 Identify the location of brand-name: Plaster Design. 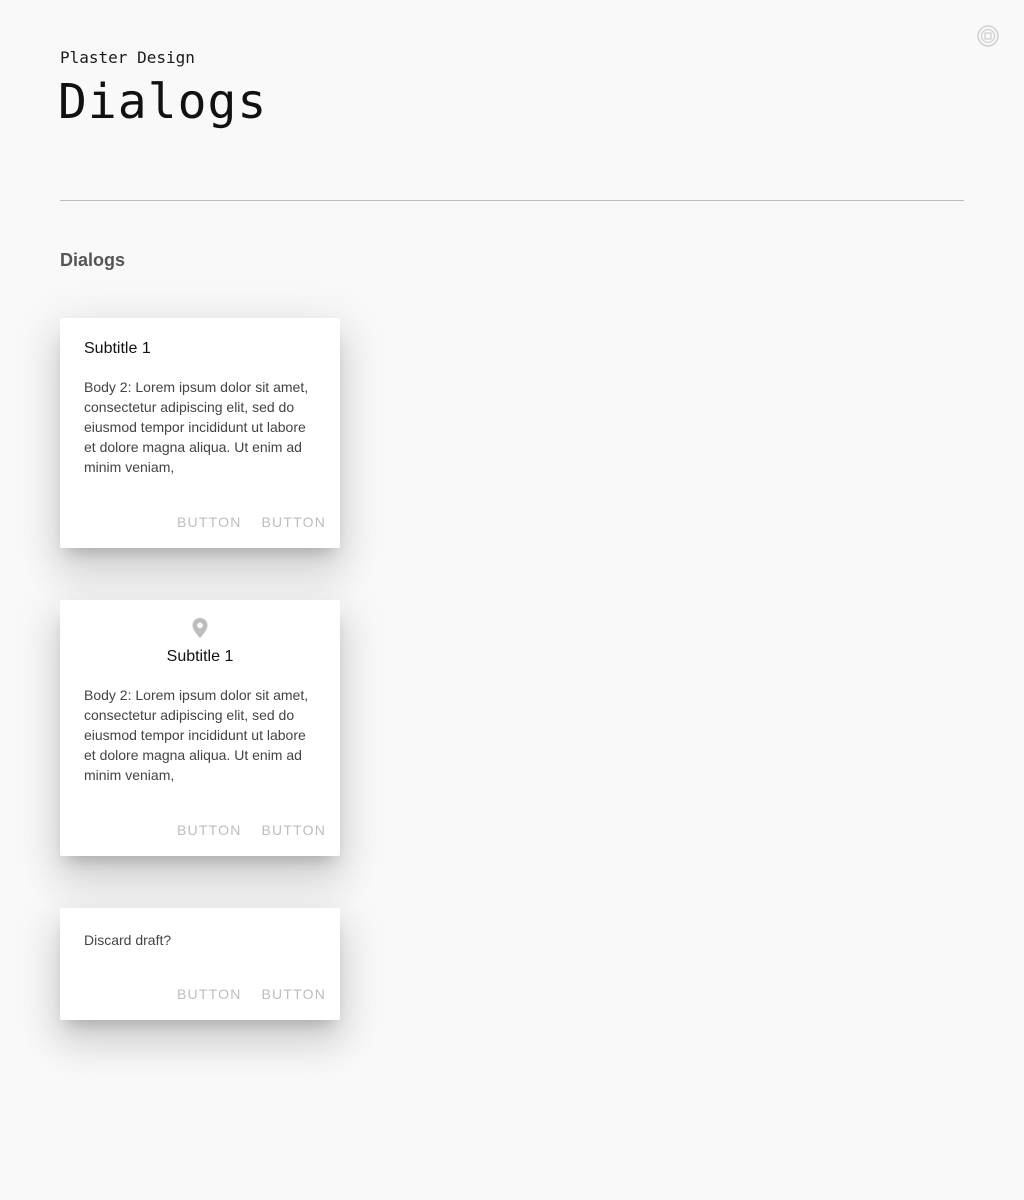
(127, 57).